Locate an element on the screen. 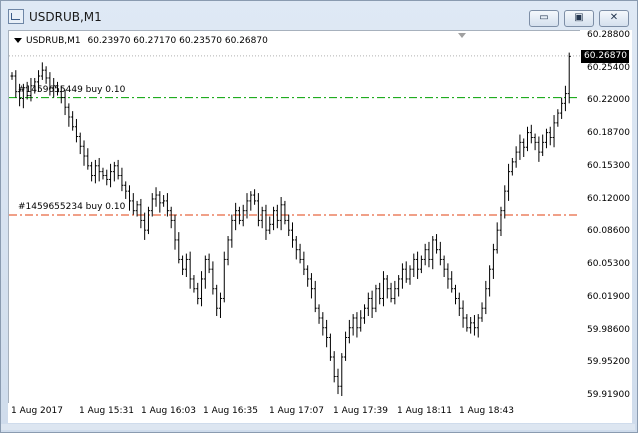 The image size is (638, 433). horizontal-scrollbar is located at coordinates (318, 427).